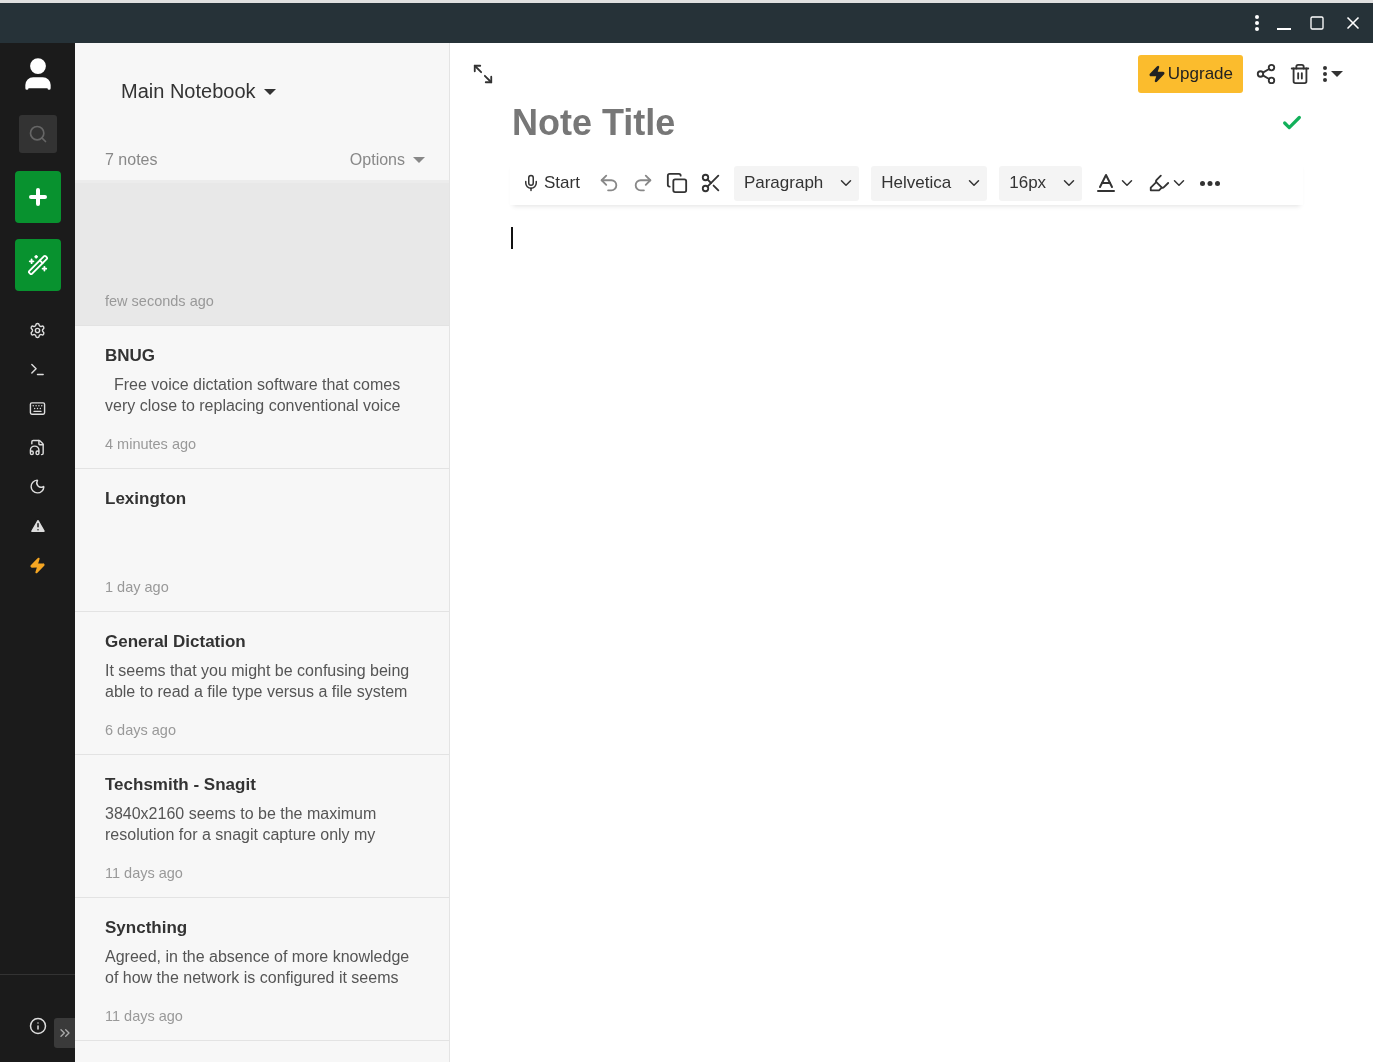  I want to click on highlighter-icon, so click(1159, 183).